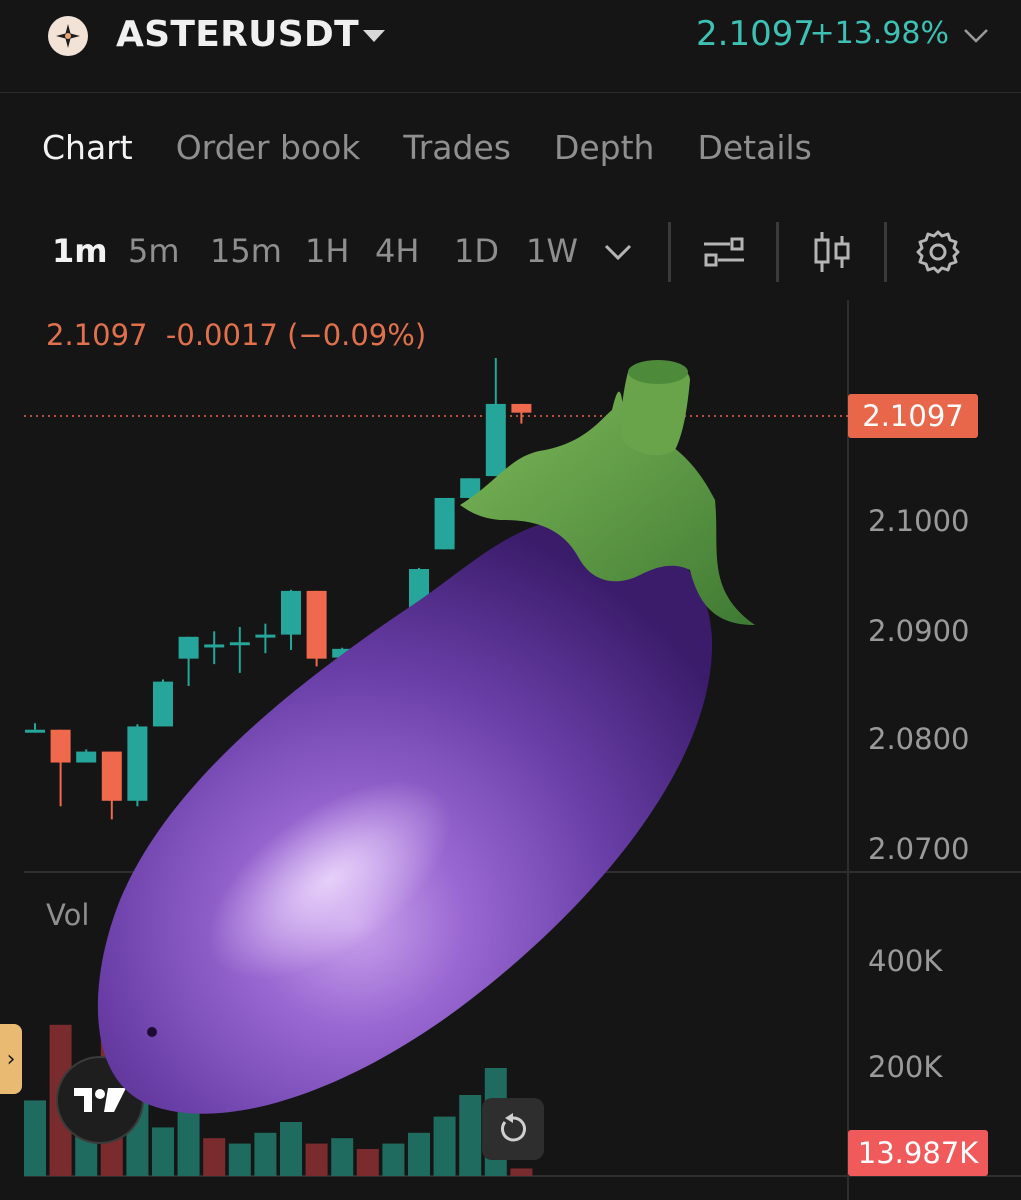  What do you see at coordinates (80, 251) in the screenshot?
I see `interval-1m: 1m` at bounding box center [80, 251].